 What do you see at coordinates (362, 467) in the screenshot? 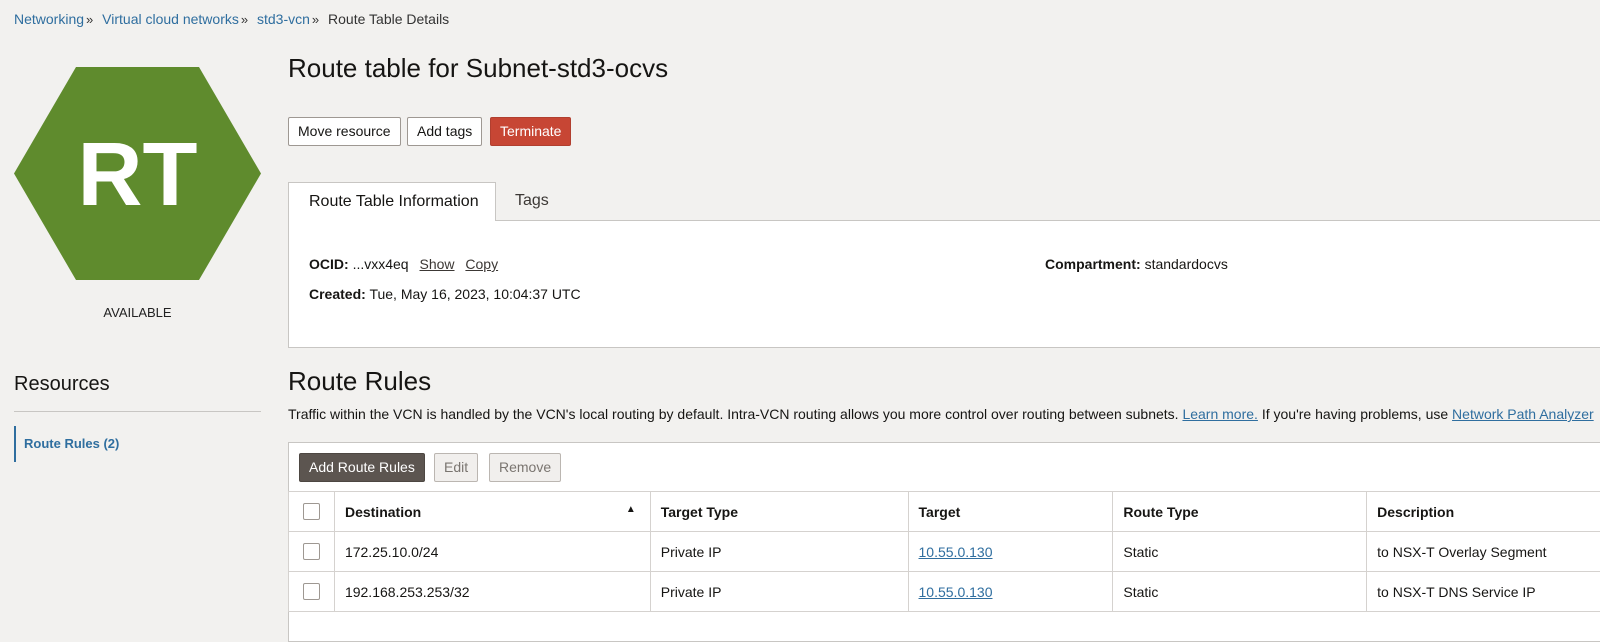
I see `add-route-rules-button: Add Route Rules` at bounding box center [362, 467].